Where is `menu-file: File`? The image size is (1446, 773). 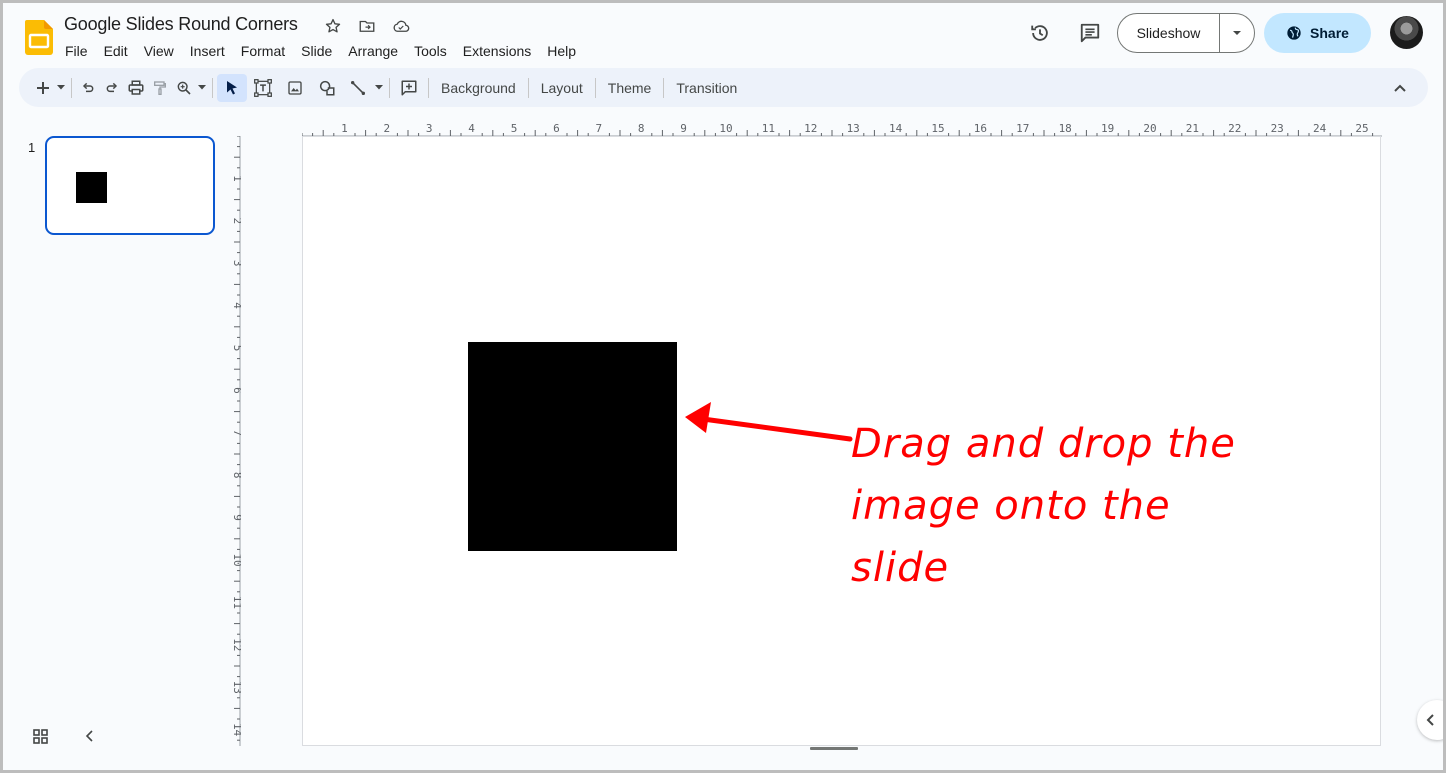 menu-file: File is located at coordinates (76, 51).